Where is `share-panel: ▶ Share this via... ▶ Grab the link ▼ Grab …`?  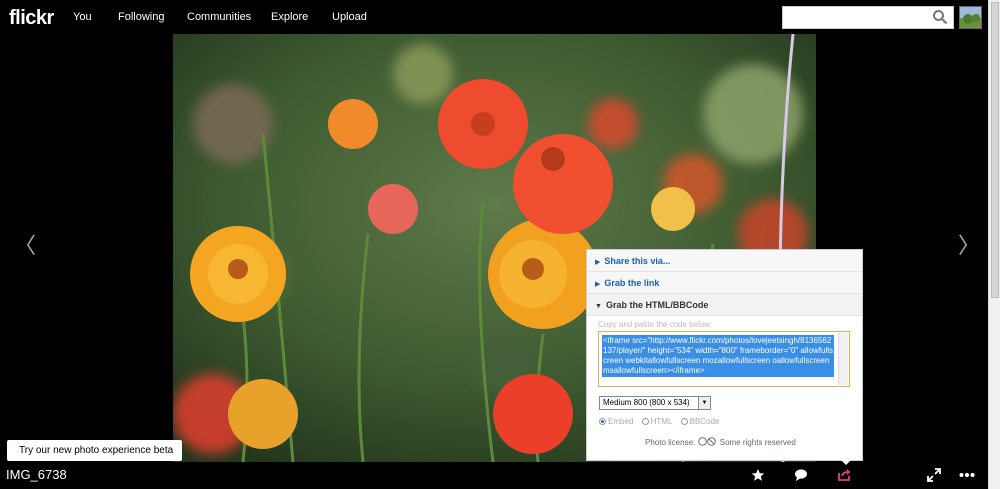 share-panel: ▶ Share this via... ▶ Grab the link ▼ Grab … is located at coordinates (724, 355).